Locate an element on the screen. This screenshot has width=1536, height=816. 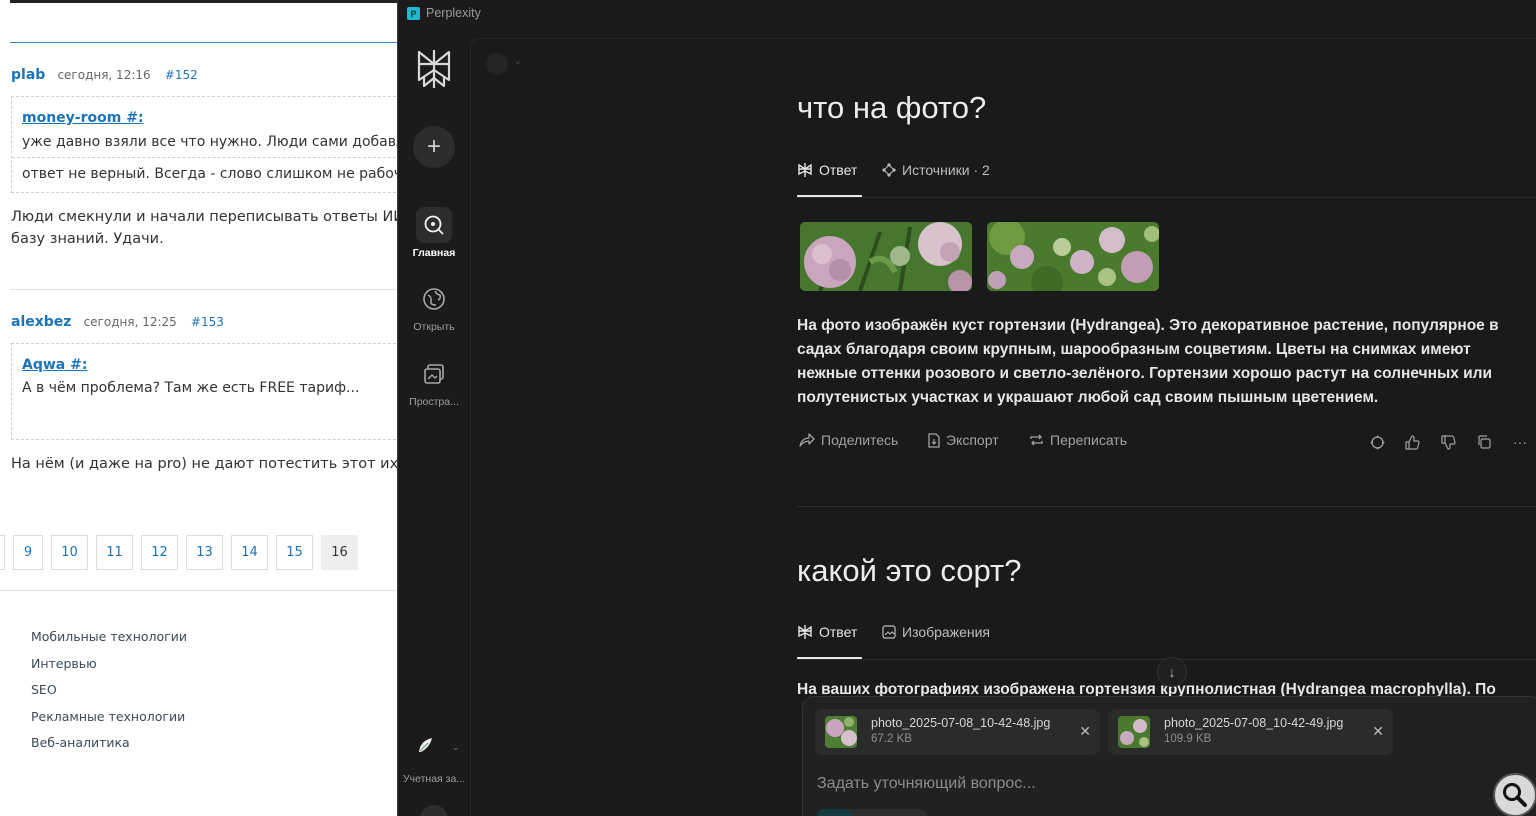
new-thread-button: + is located at coordinates (434, 147).